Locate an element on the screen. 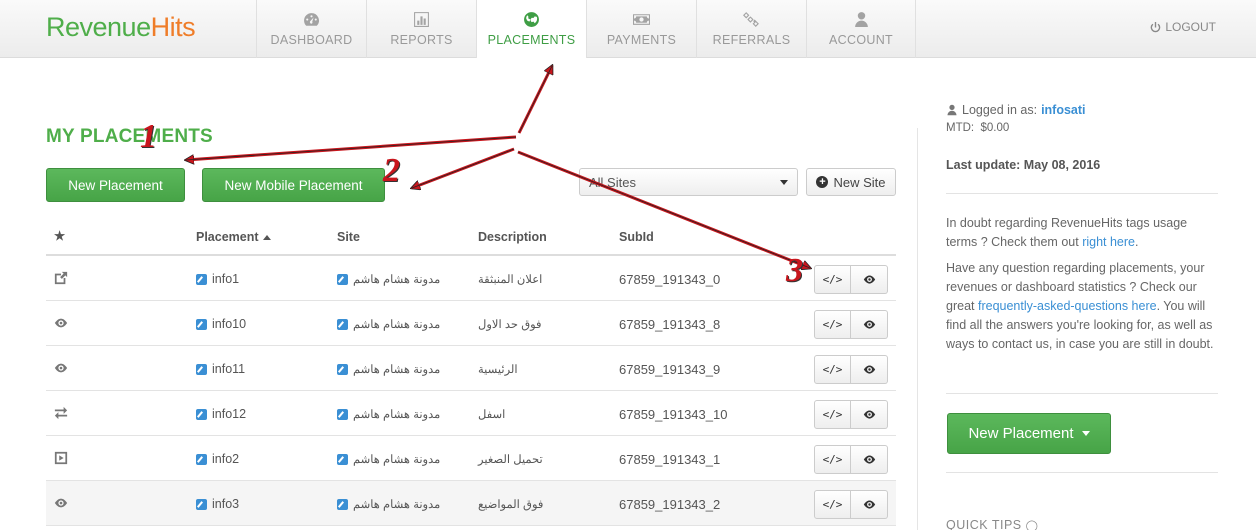 The height and width of the screenshot is (530, 1256). annotation-number-3: 3 is located at coordinates (794, 270).